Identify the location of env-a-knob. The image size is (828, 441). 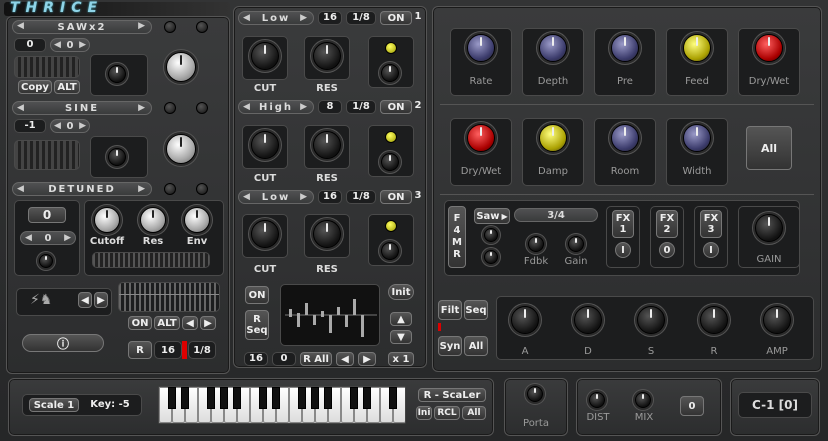
(525, 320).